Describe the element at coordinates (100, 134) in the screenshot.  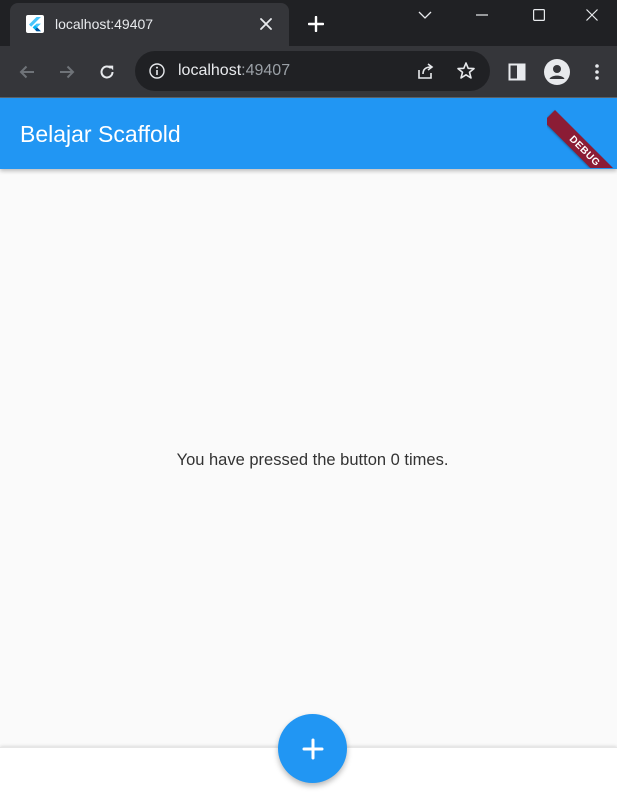
I see `page-title: Belajar Scaffold` at that location.